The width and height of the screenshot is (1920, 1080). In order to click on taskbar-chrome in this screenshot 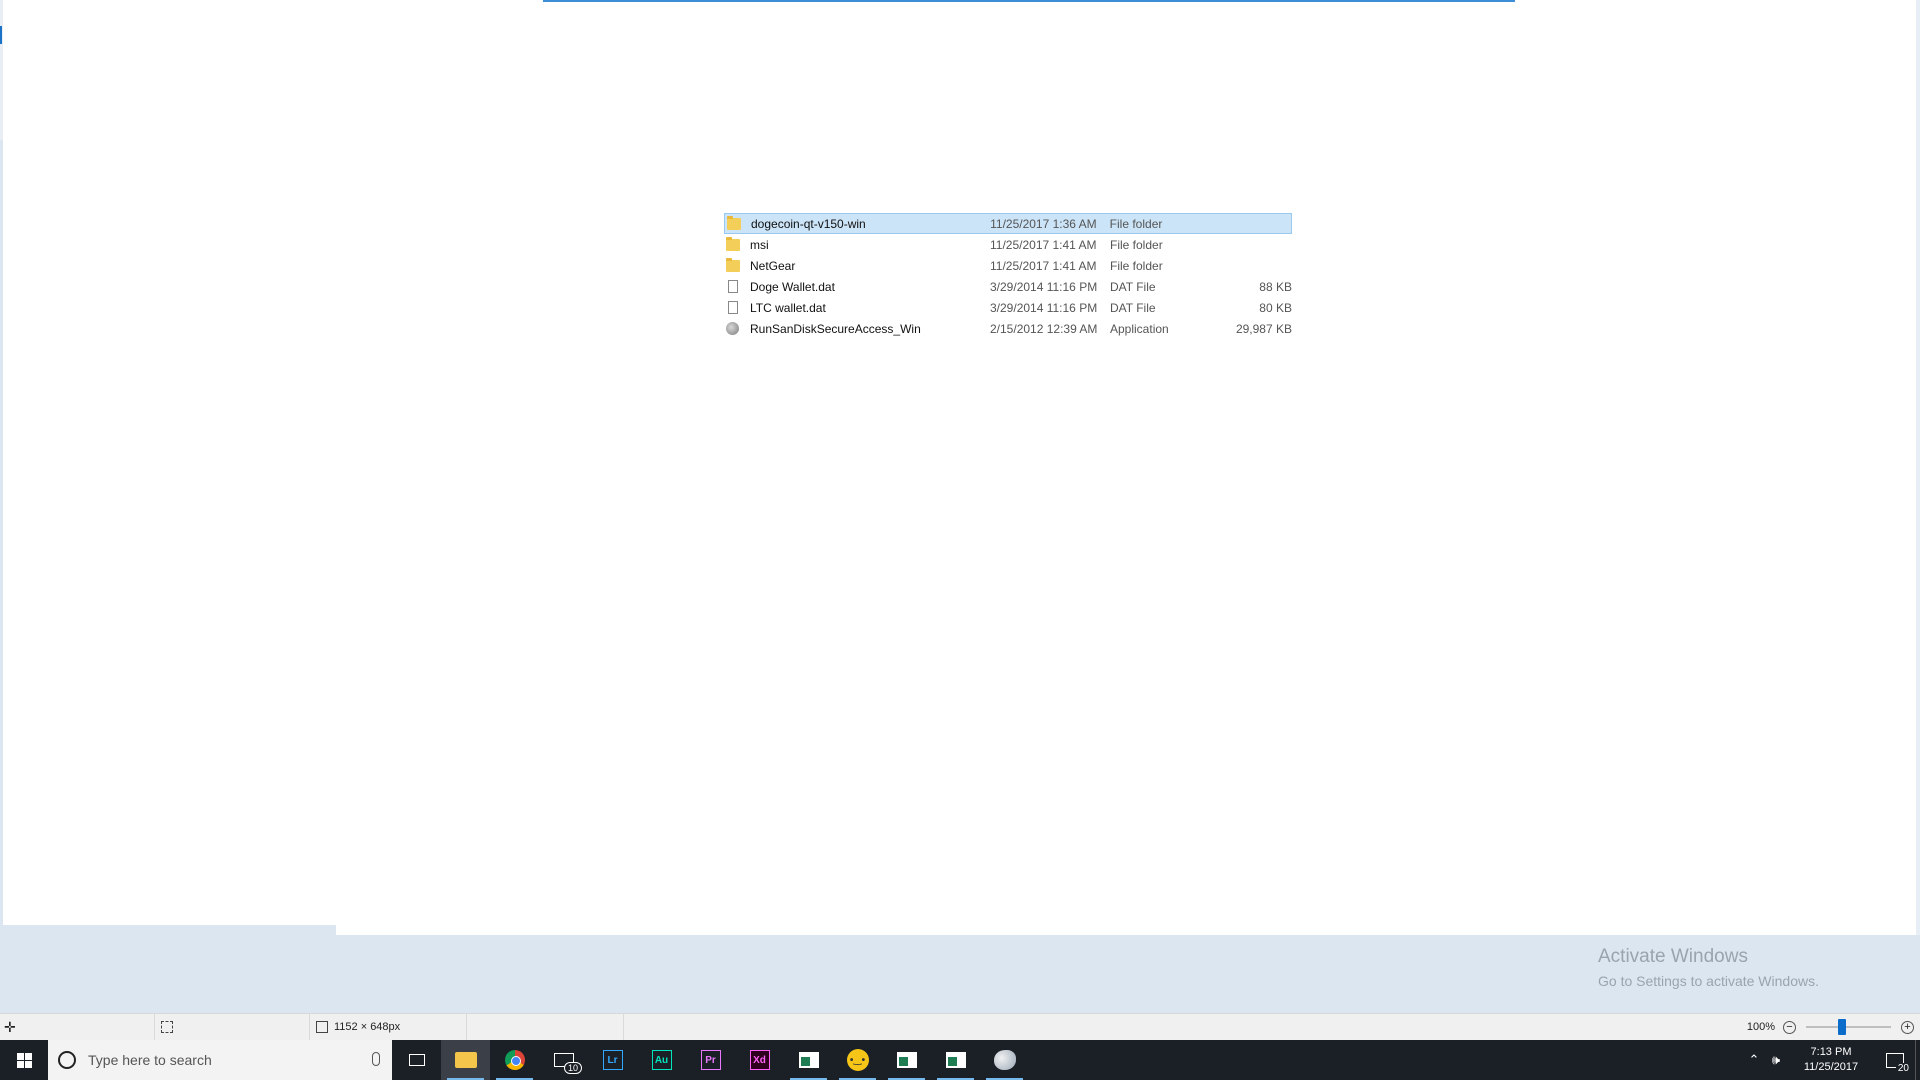, I will do `click(514, 1060)`.